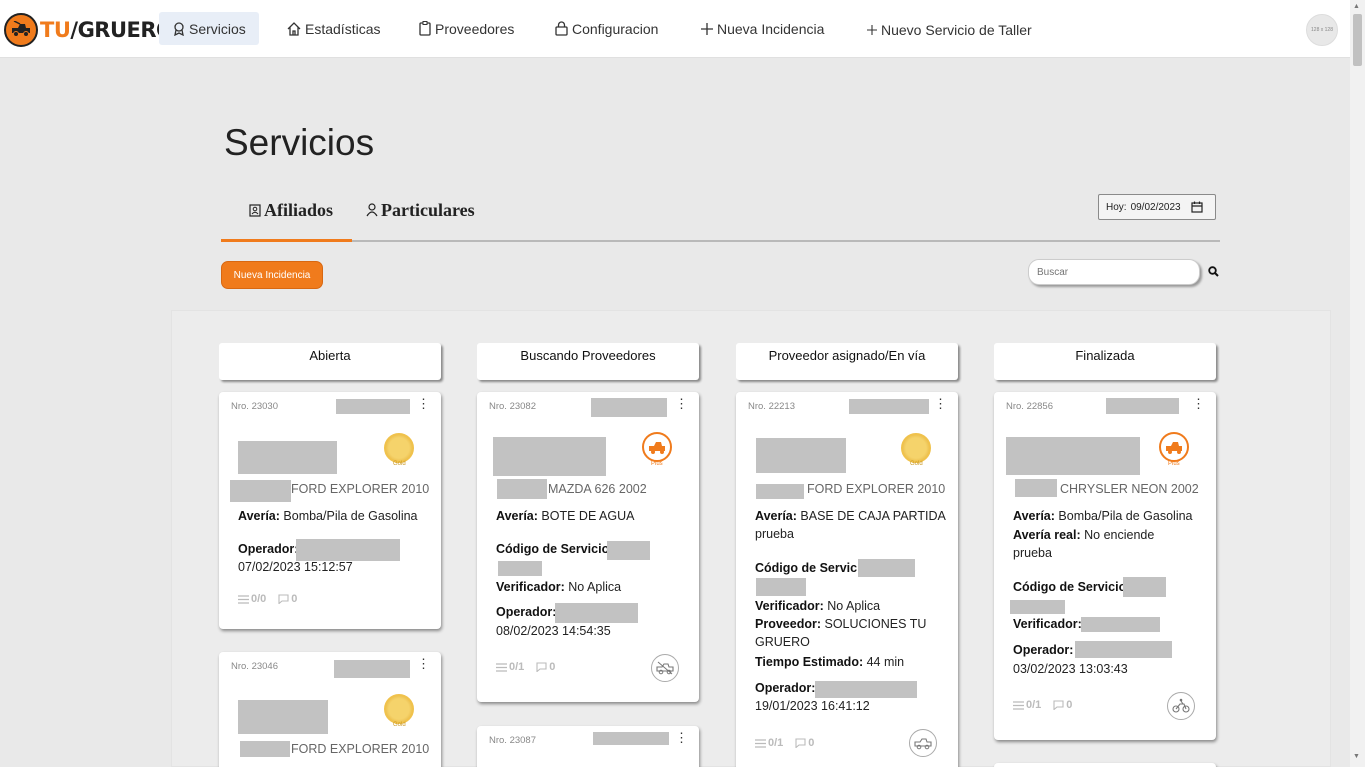  I want to click on vehicle-model: FORD EXPLORER 2010, so click(876, 489).